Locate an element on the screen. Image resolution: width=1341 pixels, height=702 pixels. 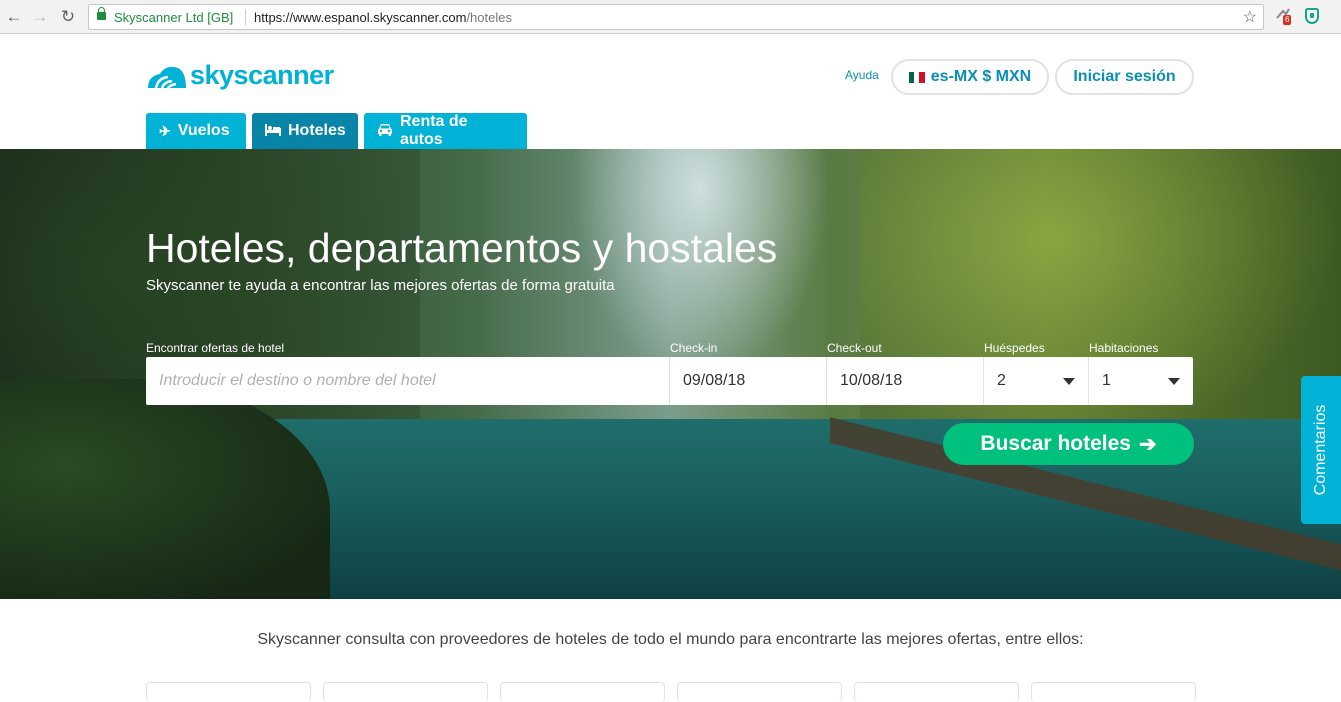
tab-label: Renta de autos is located at coordinates (434, 130).